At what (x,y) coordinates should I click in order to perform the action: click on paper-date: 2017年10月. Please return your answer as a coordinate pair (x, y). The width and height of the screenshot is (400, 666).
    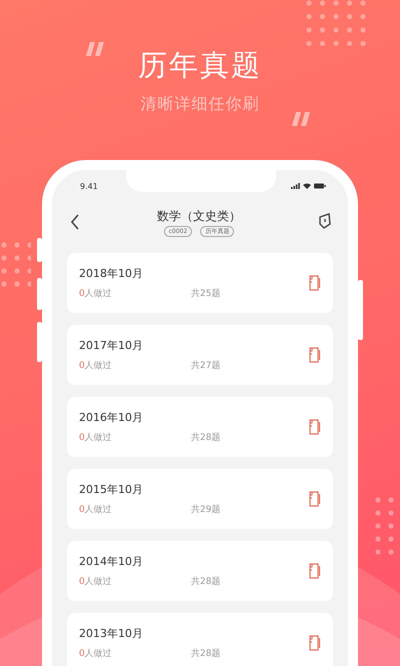
    Looking at the image, I should click on (111, 345).